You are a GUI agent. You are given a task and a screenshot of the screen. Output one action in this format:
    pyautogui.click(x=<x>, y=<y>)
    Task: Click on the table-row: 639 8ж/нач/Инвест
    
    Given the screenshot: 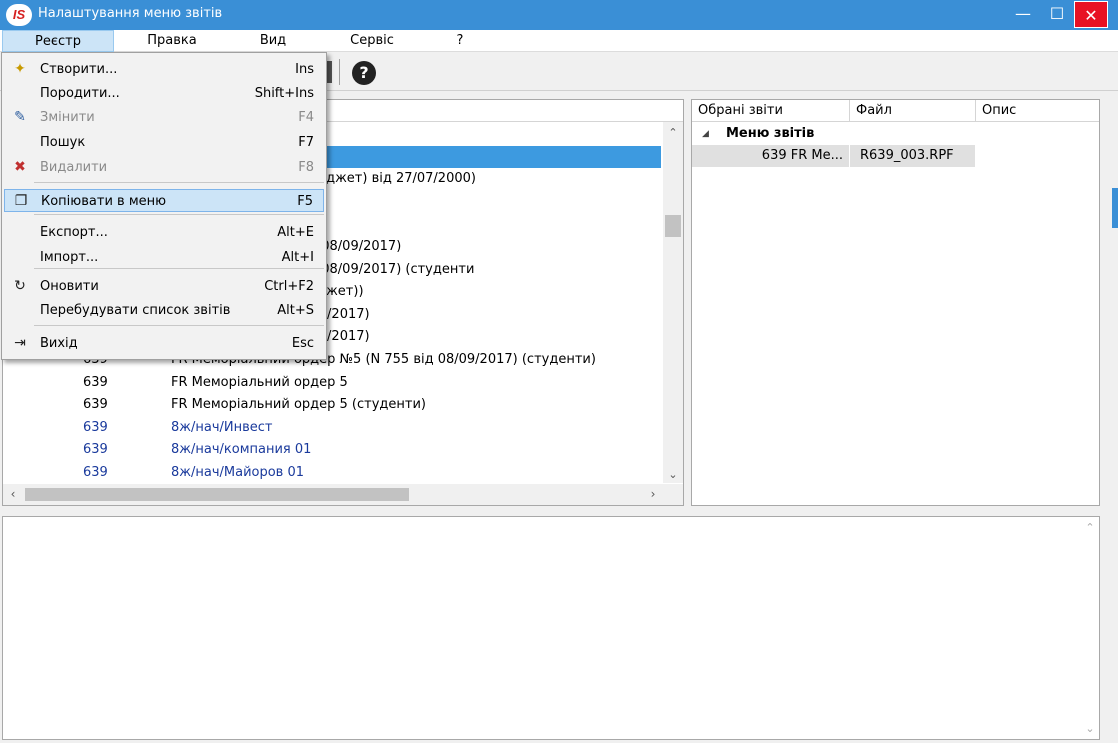 What is the action you would take?
    pyautogui.click(x=332, y=428)
    